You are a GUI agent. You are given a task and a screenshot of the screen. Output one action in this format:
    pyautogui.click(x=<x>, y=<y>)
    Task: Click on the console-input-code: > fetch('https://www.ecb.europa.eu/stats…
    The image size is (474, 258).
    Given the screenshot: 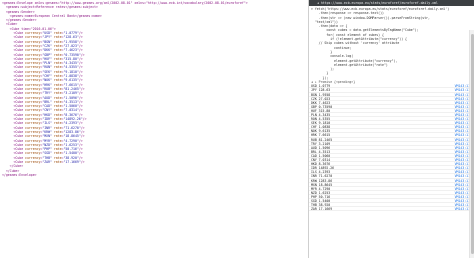 What is the action you would take?
    pyautogui.click(x=391, y=43)
    